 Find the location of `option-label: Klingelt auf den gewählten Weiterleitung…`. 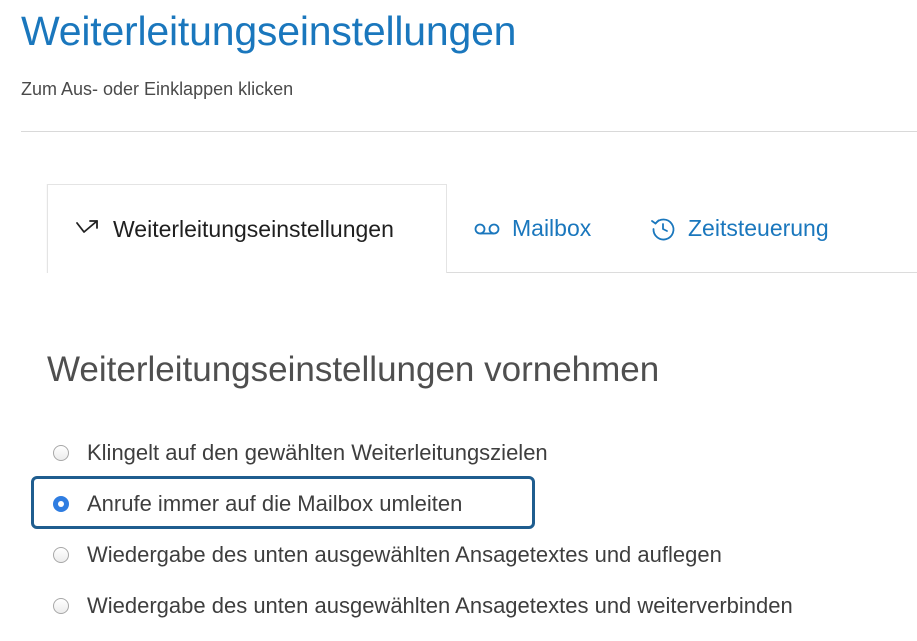

option-label: Klingelt auf den gewählten Weiterleitung… is located at coordinates (317, 452).